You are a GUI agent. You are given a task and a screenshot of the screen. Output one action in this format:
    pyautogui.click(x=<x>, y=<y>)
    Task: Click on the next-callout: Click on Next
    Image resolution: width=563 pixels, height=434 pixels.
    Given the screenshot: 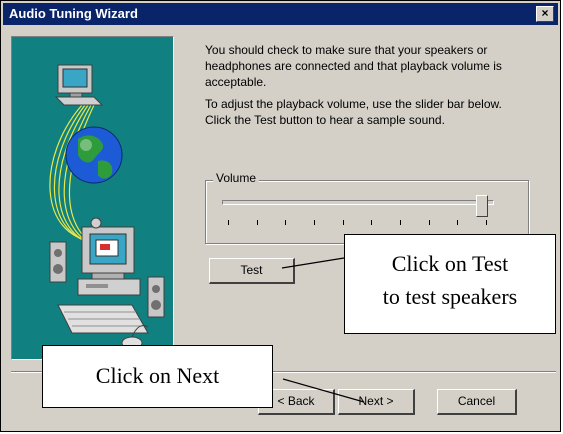 What is the action you would take?
    pyautogui.click(x=157, y=376)
    